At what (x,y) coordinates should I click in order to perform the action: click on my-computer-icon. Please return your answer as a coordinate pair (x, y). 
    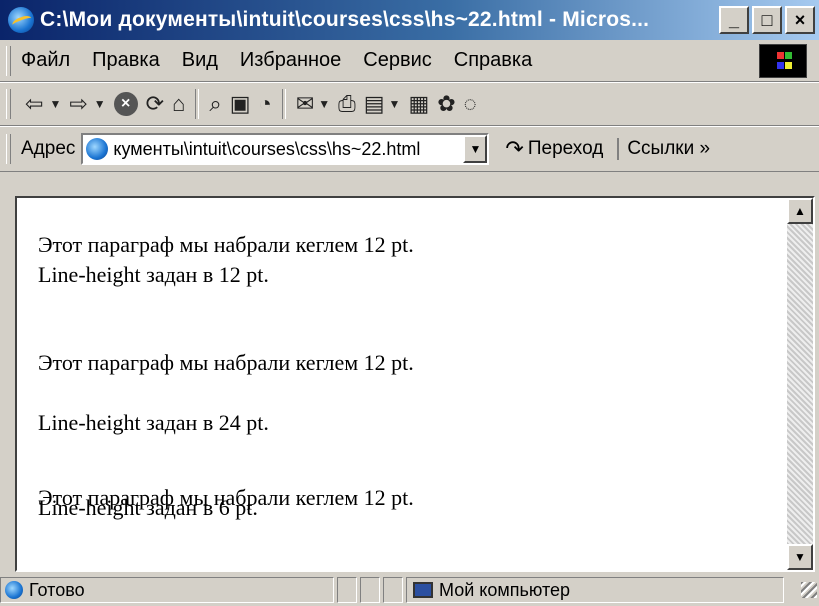
    Looking at the image, I should click on (423, 590).